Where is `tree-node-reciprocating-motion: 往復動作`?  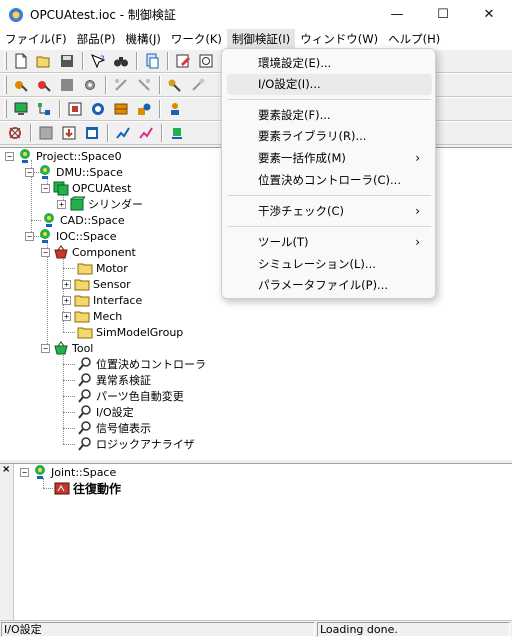
tree-node-reciprocating-motion: 往復動作 is located at coordinates (87, 488).